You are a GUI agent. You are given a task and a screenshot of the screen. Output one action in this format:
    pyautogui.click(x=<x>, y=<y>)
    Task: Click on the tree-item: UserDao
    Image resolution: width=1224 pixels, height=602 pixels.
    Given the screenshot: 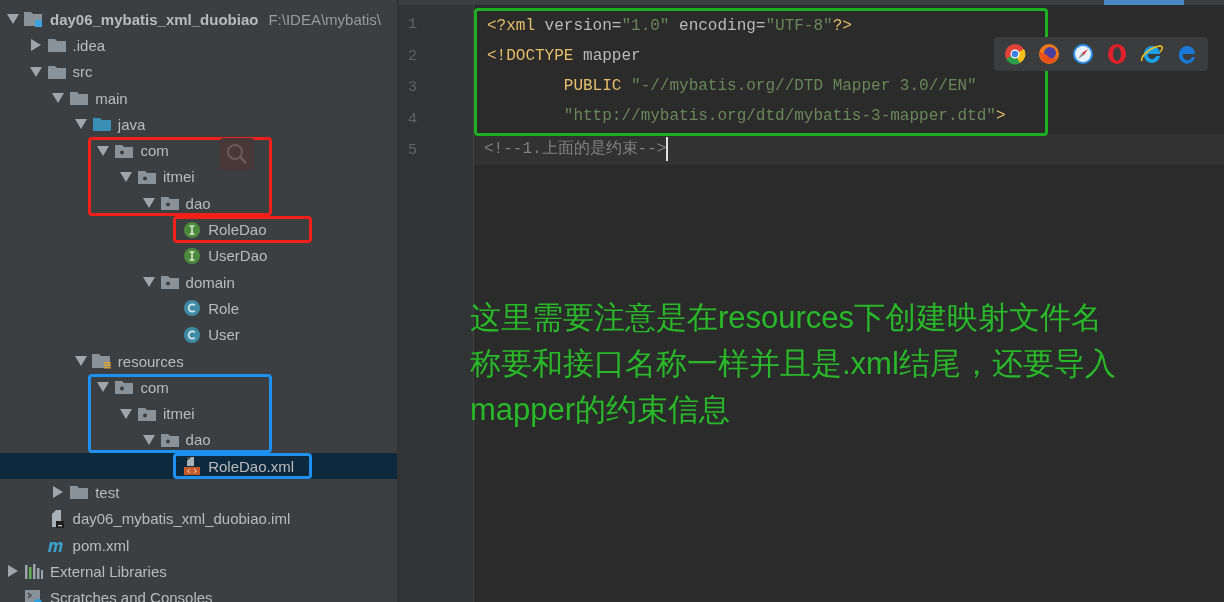 What is the action you would take?
    pyautogui.click(x=224, y=255)
    